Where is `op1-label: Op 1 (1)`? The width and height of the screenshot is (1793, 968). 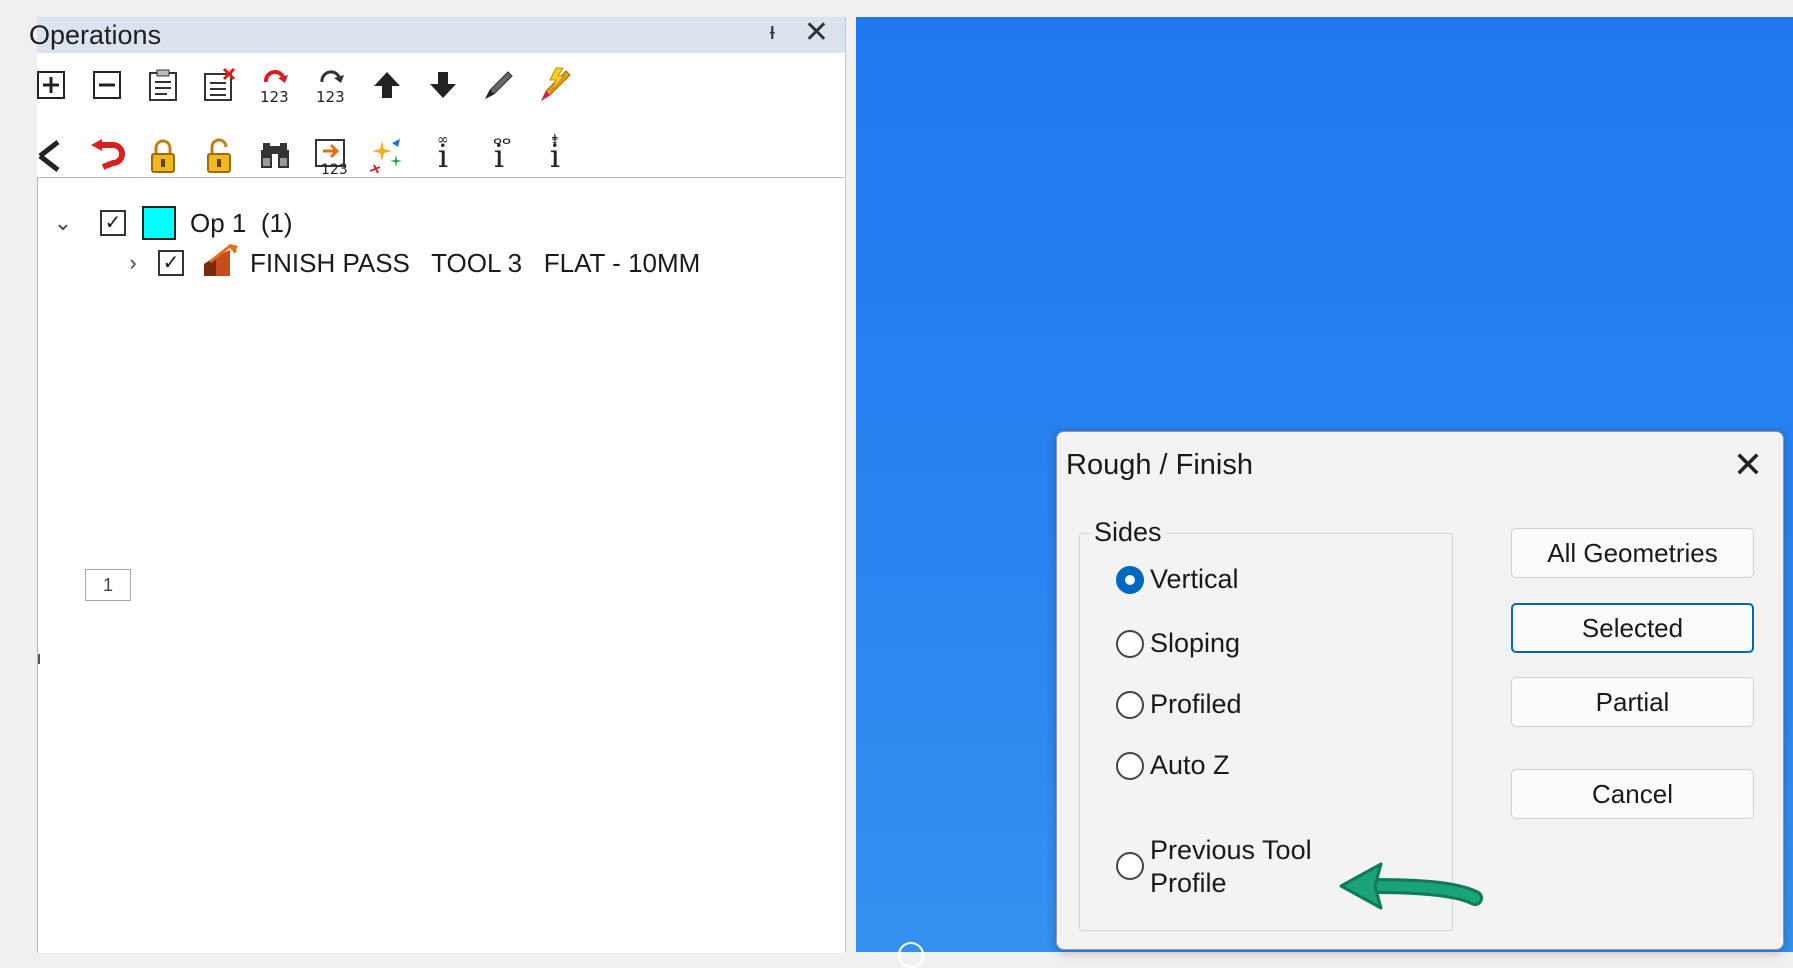
op1-label: Op 1 (1) is located at coordinates (241, 222).